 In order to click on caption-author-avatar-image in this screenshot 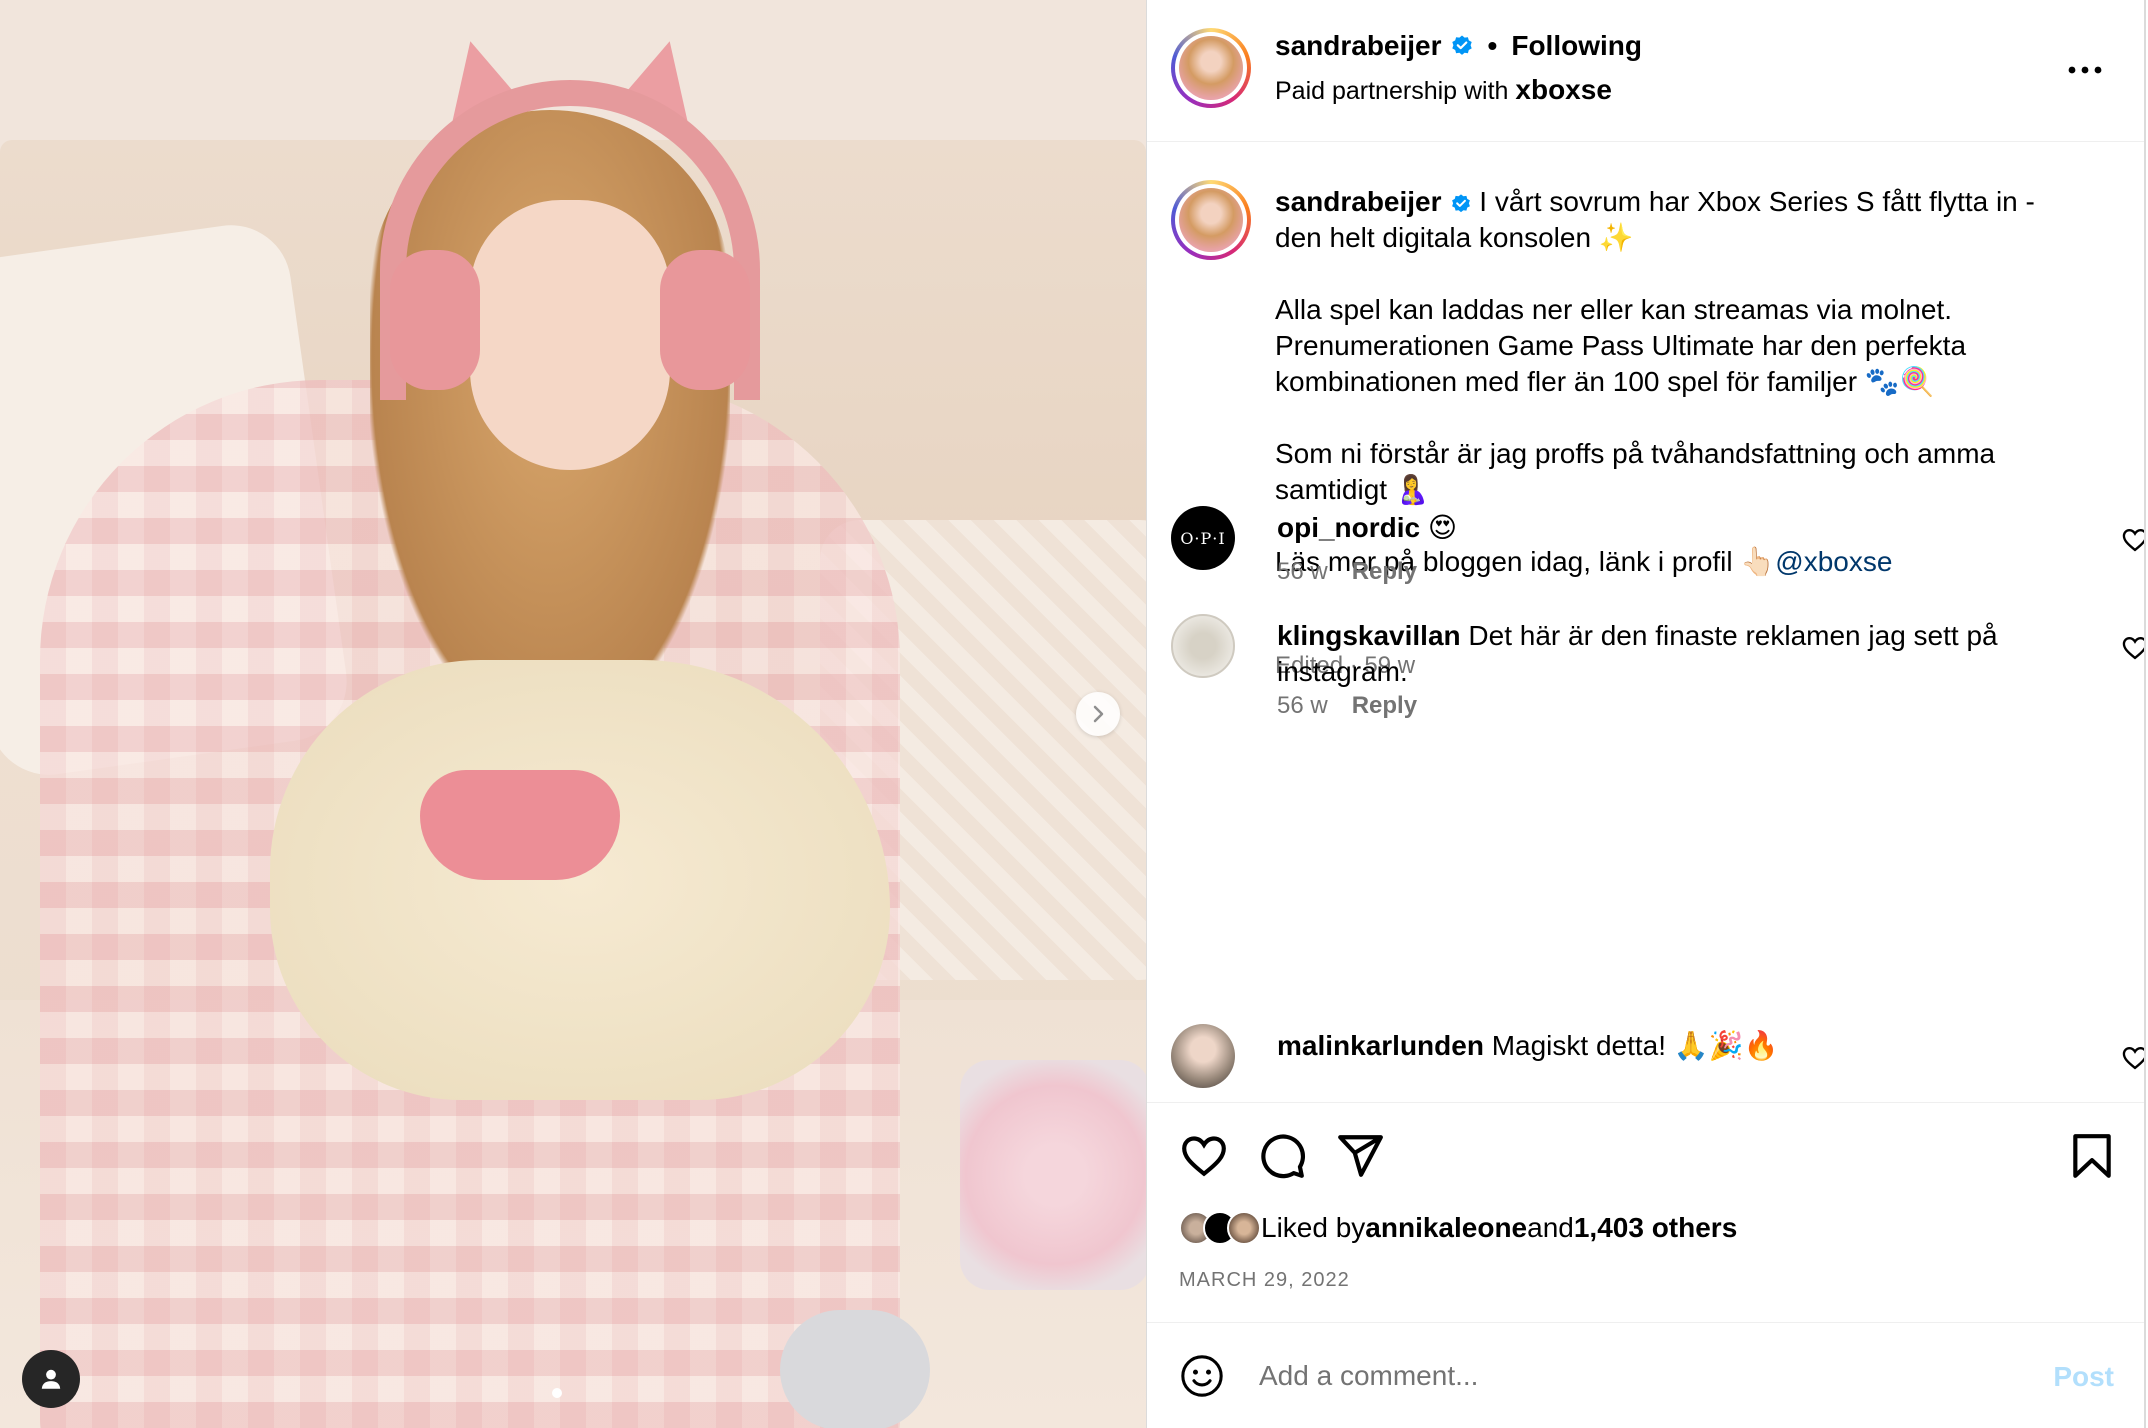, I will do `click(1211, 220)`.